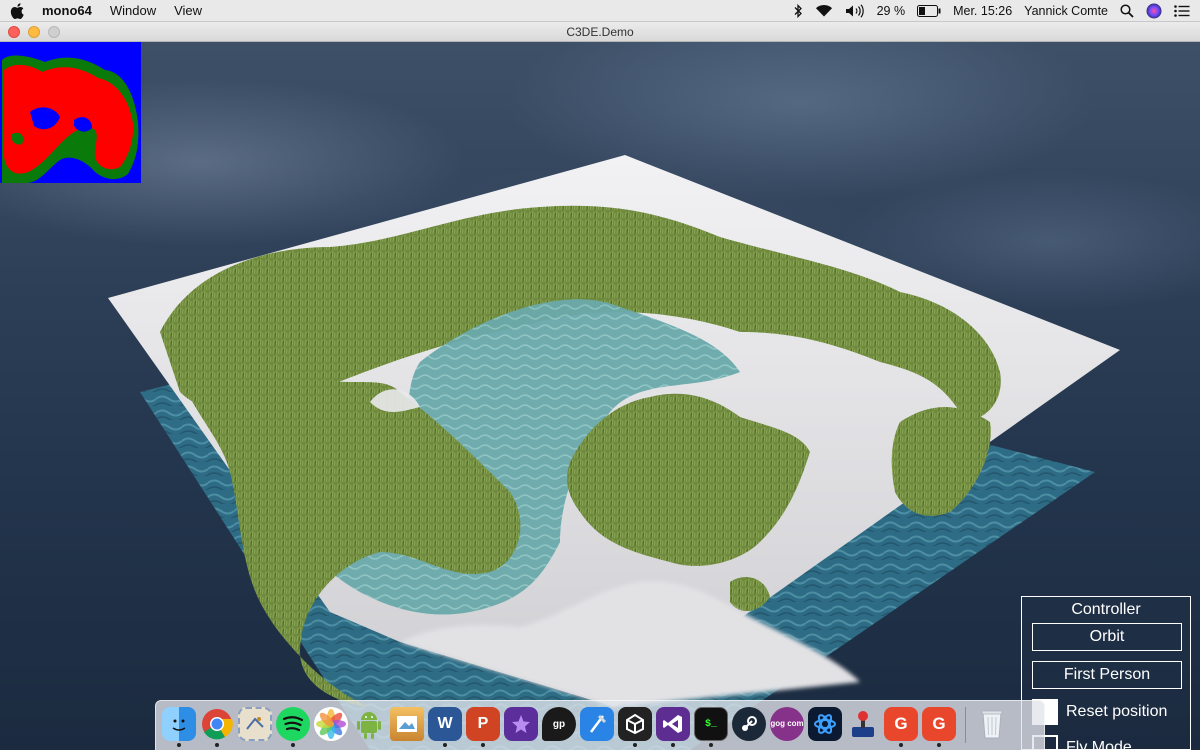 Image resolution: width=1200 pixels, height=750 pixels. Describe the element at coordinates (17, 10) in the screenshot. I see `apple-menu-icon` at that location.